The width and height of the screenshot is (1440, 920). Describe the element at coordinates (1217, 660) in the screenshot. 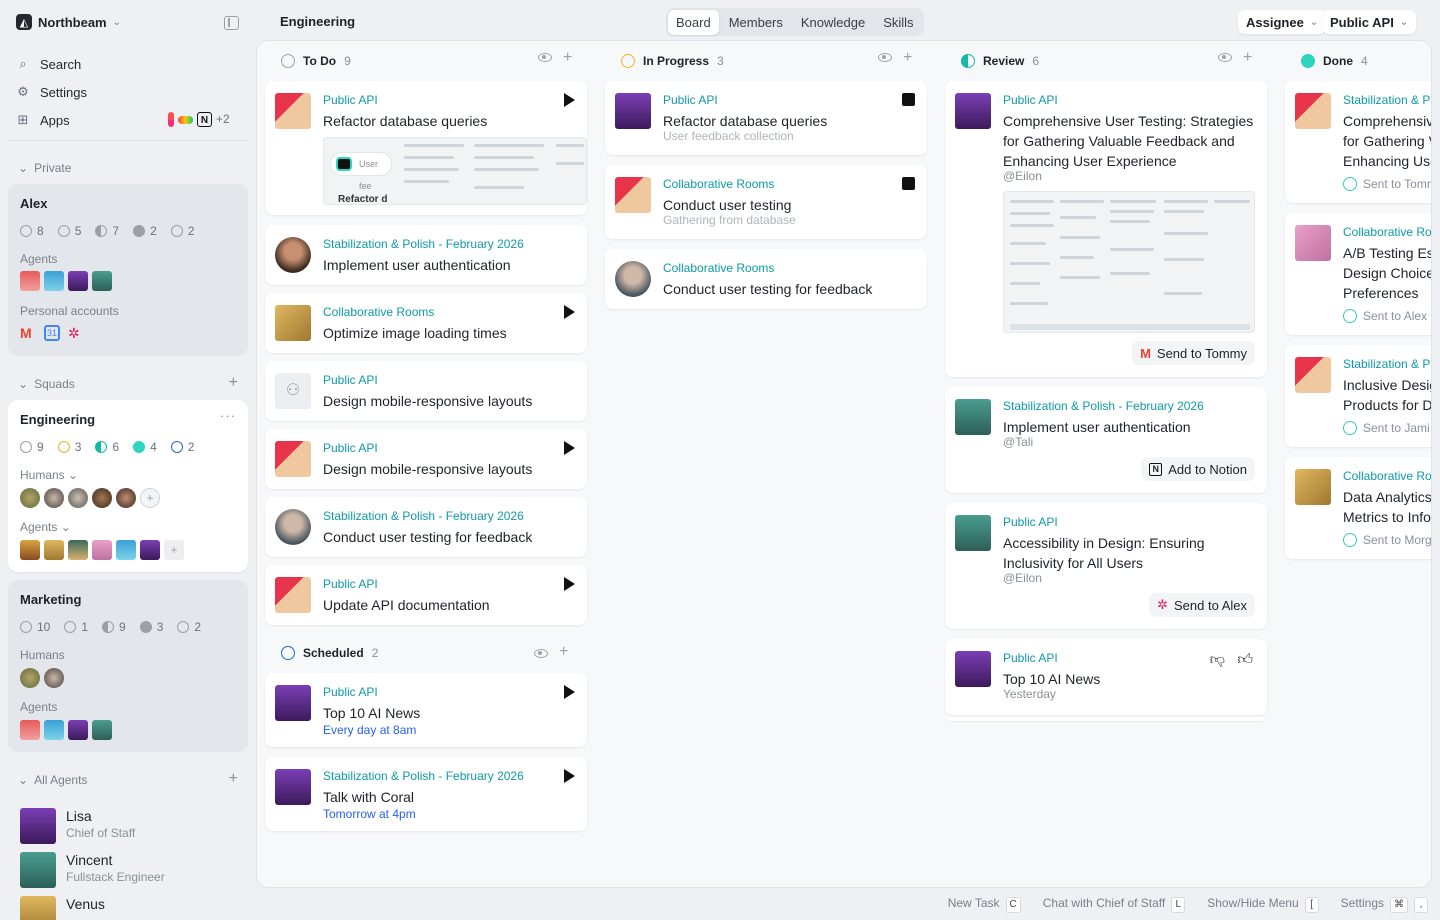

I see `thumbs-down-icon: 👎︎` at that location.